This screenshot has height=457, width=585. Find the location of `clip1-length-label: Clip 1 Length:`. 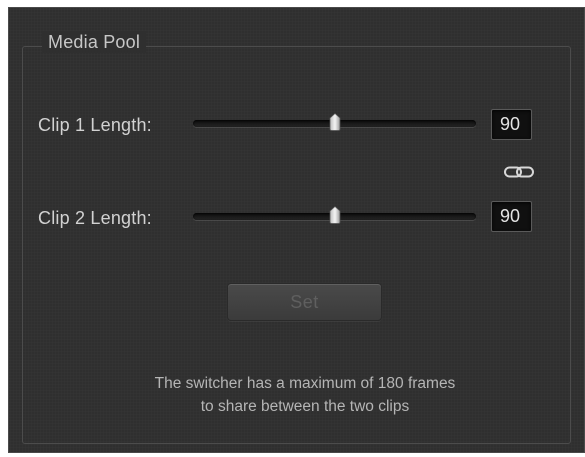

clip1-length-label: Clip 1 Length: is located at coordinates (95, 125).